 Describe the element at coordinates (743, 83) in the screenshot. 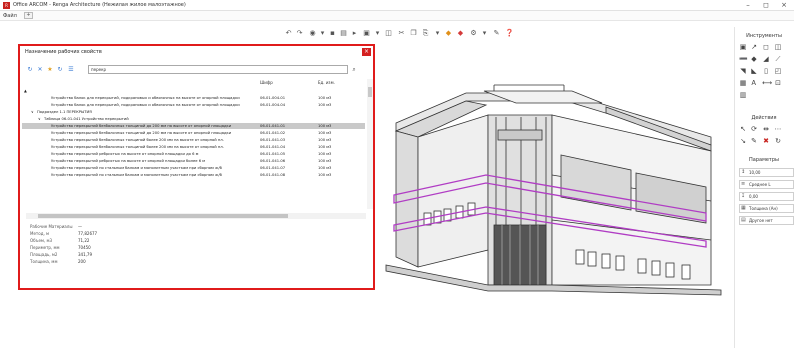

I see `room-icon: ▦` at that location.